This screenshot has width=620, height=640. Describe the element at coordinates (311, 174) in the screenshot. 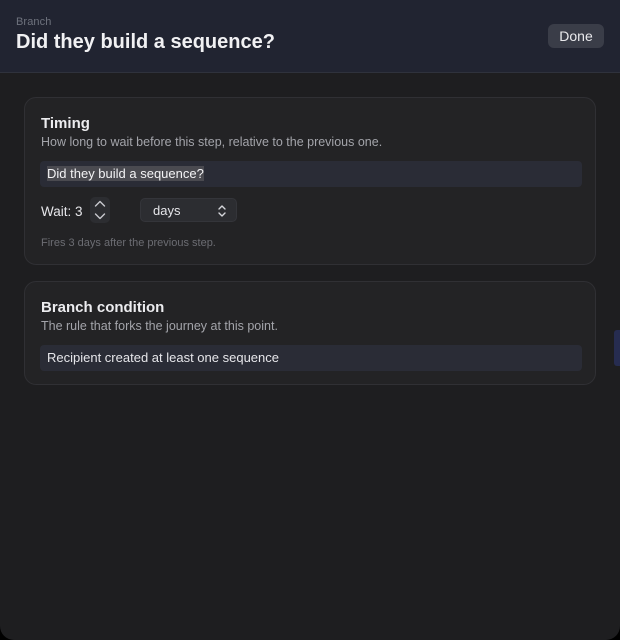

I see `step-name-field: Did they build a sequence?` at that location.